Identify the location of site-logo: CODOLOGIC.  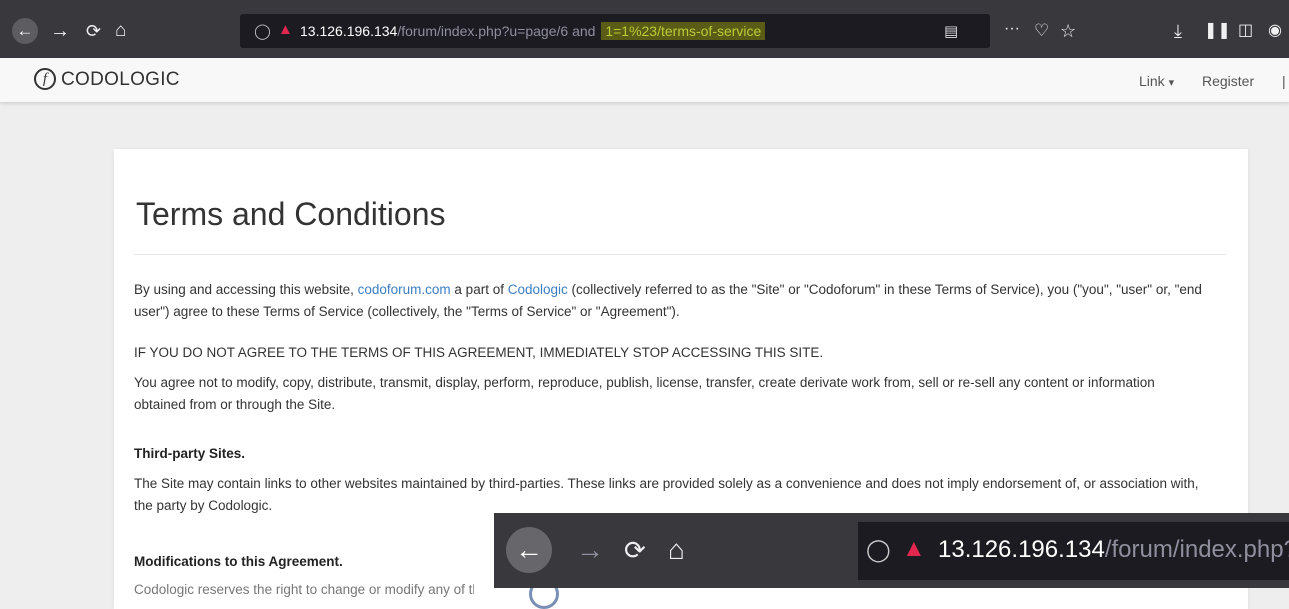
(120, 80).